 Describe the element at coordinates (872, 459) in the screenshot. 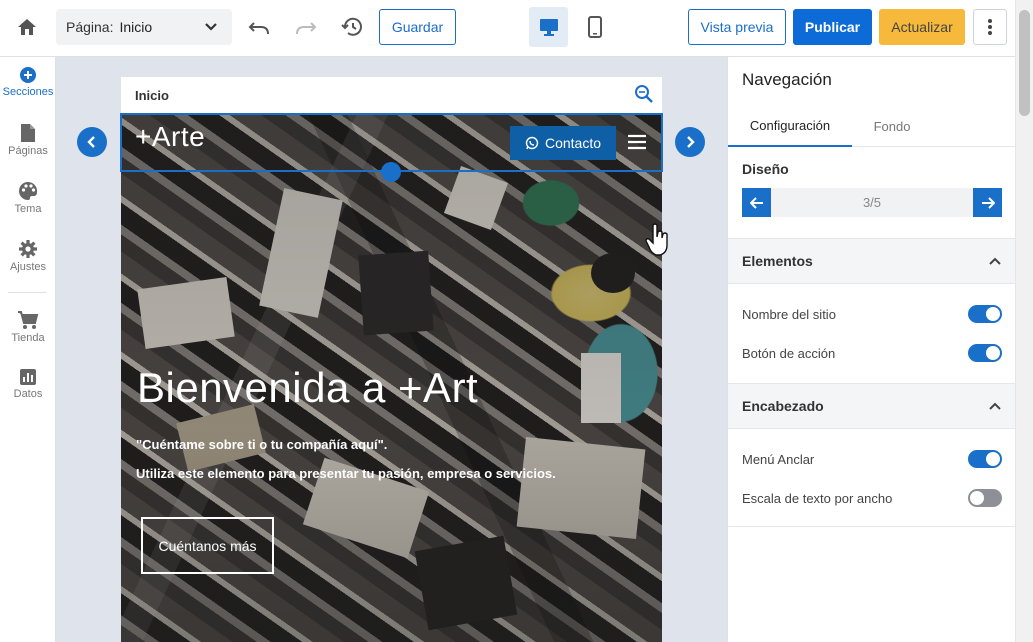

I see `option-row: Menú Anclar` at that location.